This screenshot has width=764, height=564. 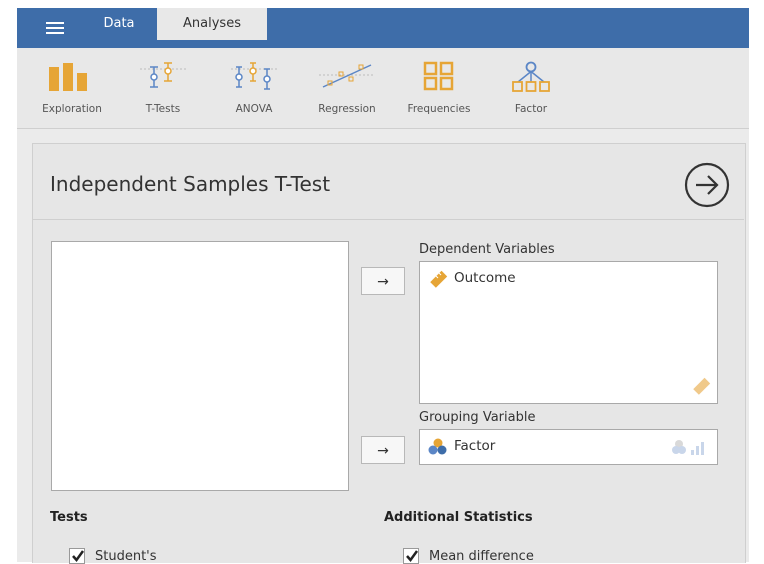 What do you see at coordinates (474, 446) in the screenshot?
I see `grouping-variable-value: Factor` at bounding box center [474, 446].